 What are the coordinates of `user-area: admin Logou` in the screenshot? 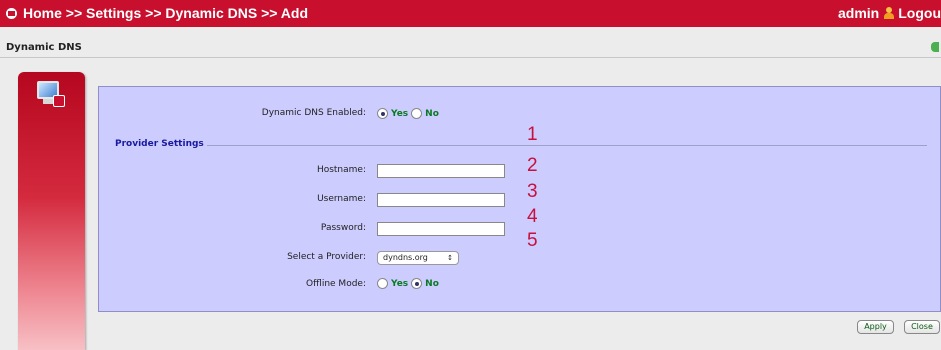 It's located at (889, 13).